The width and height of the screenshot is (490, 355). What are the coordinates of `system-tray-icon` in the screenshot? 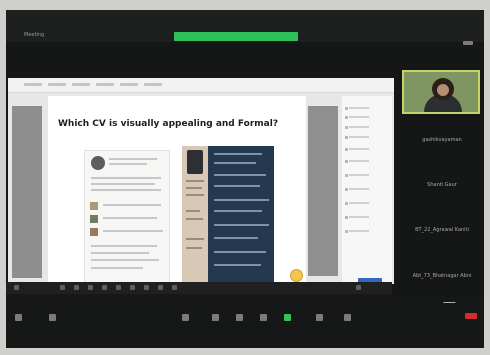 It's located at (358, 287).